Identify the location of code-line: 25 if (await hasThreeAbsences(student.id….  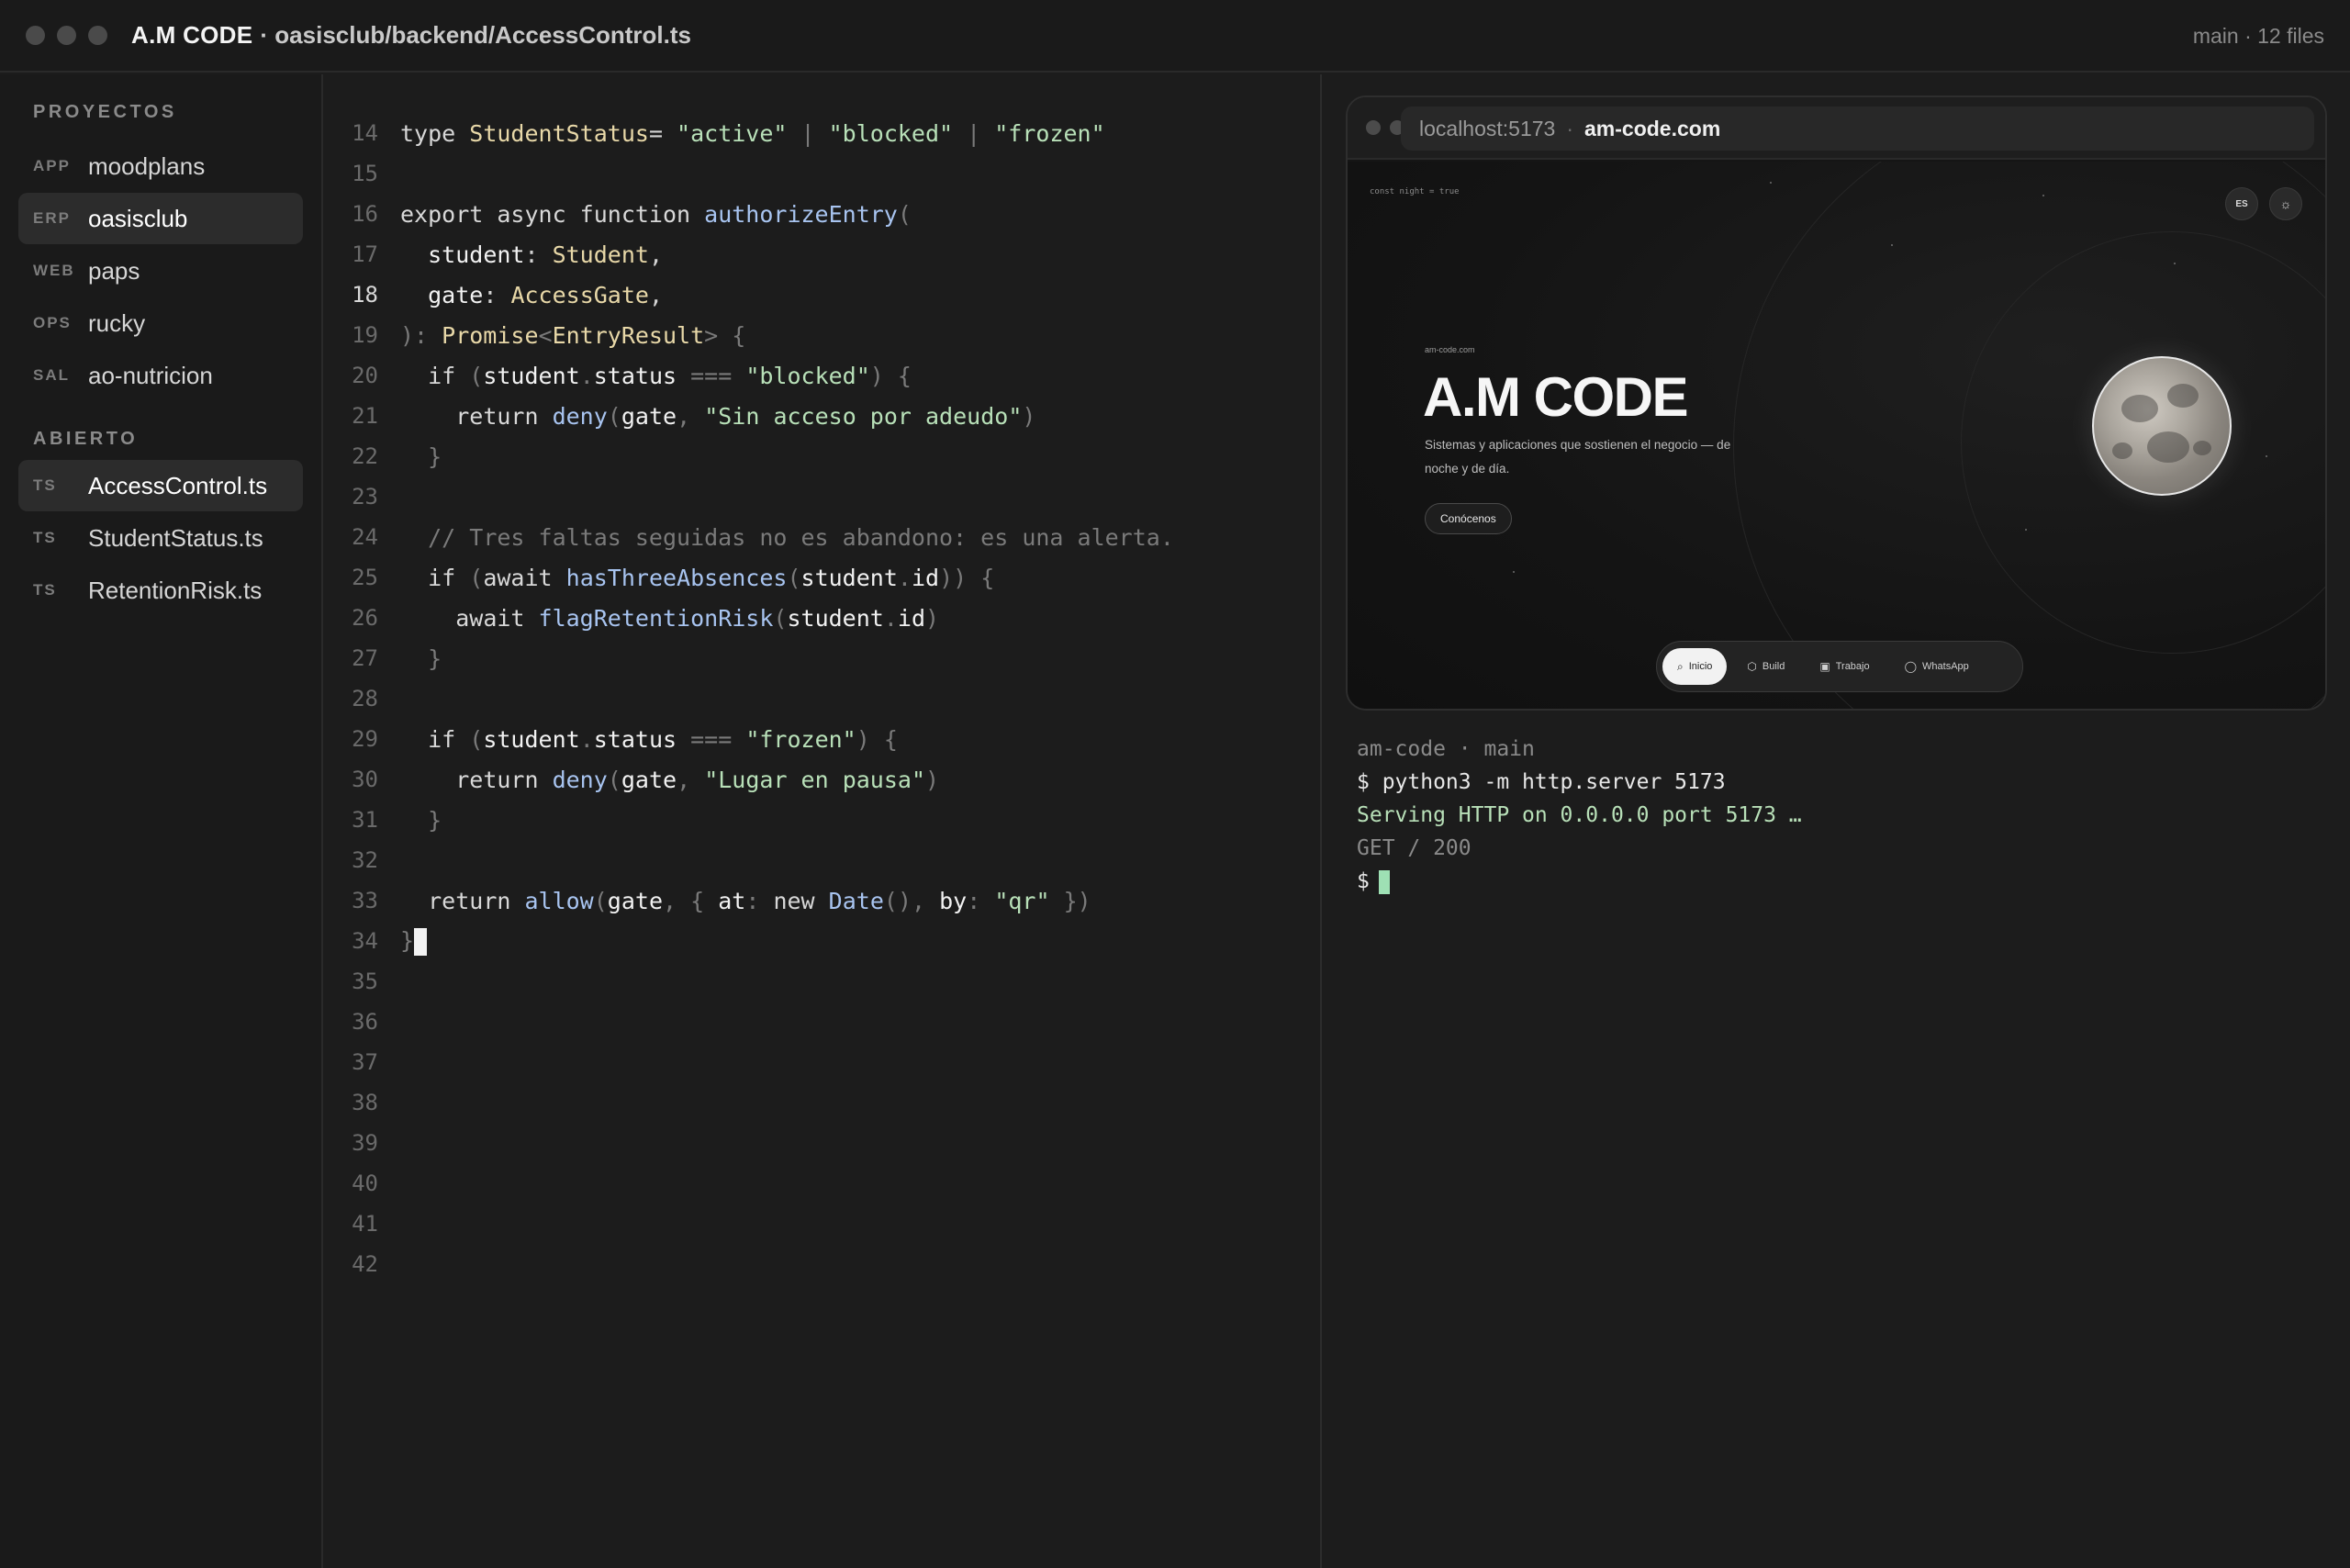
(823, 577).